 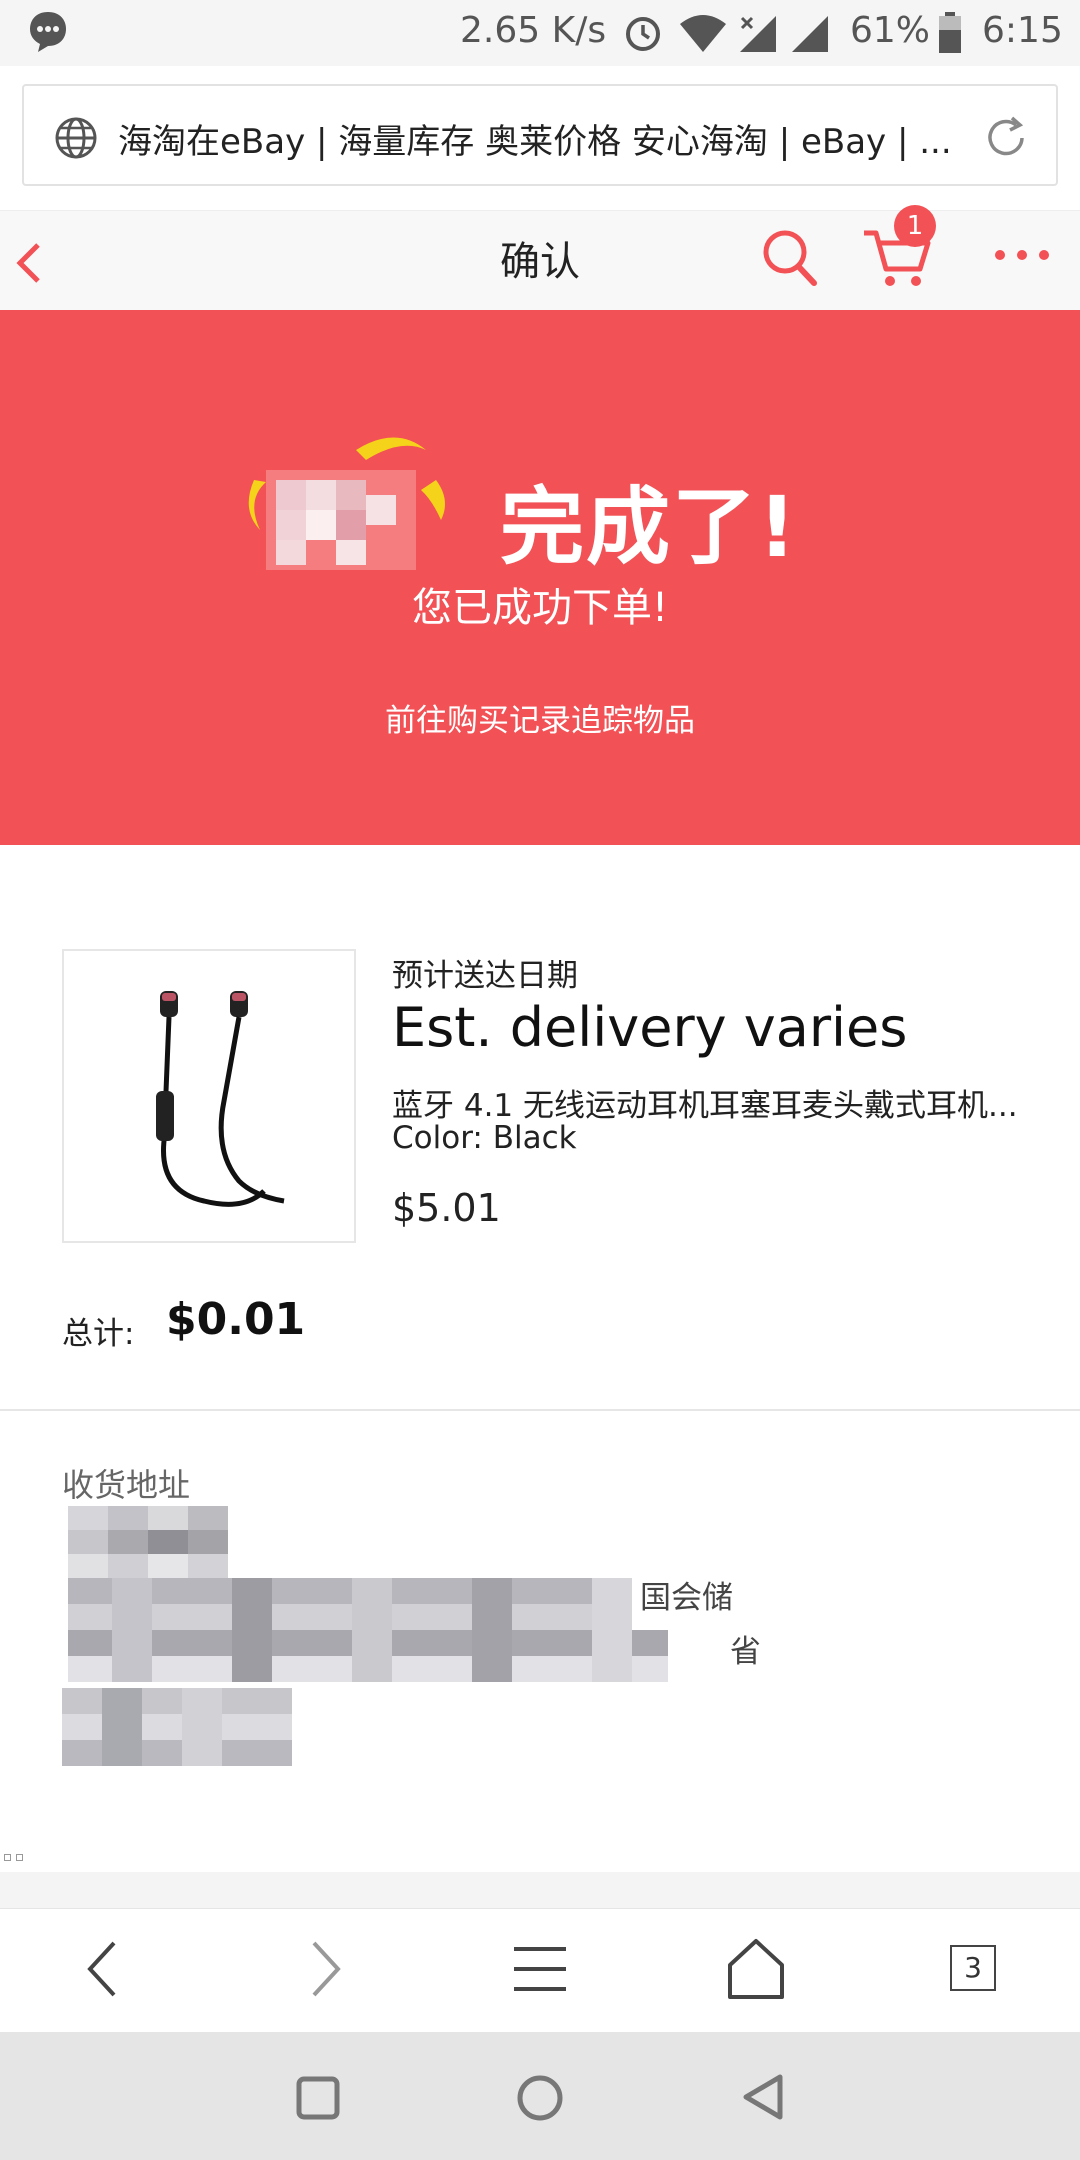 I want to click on cart-badge: 1, so click(x=915, y=226).